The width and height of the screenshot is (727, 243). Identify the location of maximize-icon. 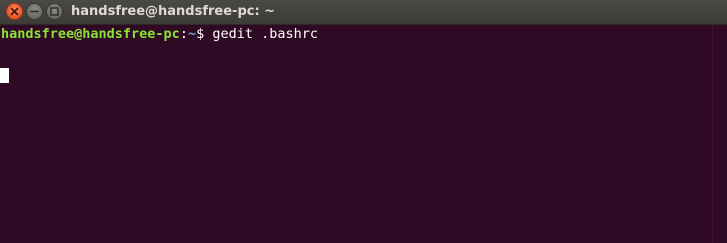
(54, 11).